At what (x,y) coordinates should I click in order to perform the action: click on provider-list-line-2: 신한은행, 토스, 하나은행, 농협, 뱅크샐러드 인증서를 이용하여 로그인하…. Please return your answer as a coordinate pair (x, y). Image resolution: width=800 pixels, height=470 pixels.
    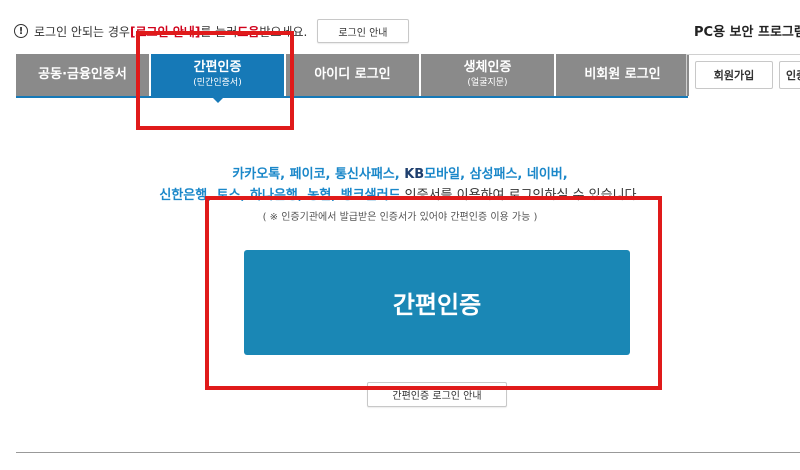
    Looking at the image, I should click on (400, 193).